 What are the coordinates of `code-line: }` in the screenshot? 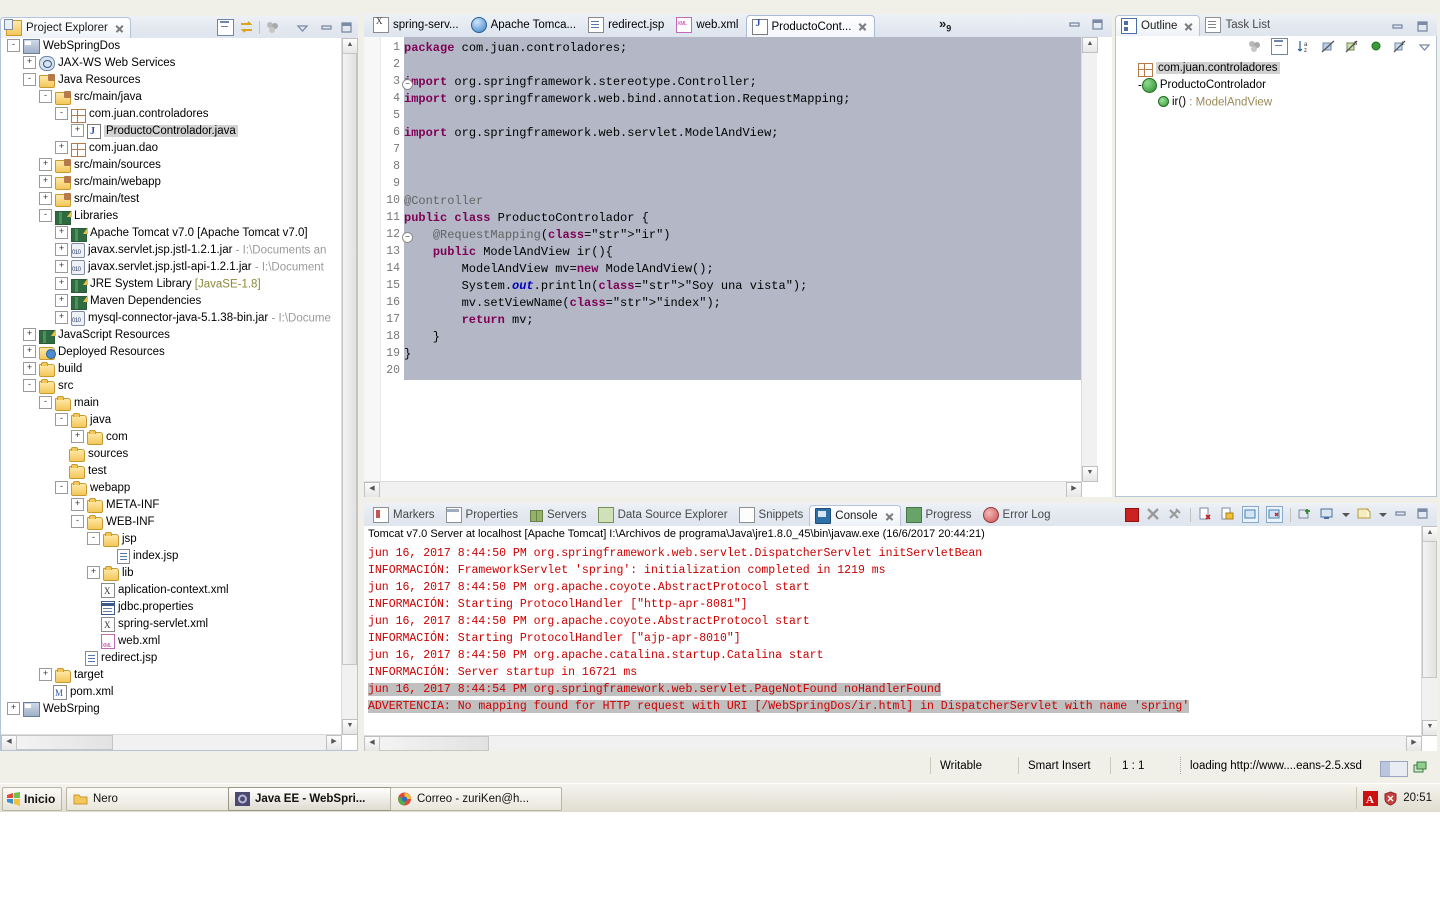 It's located at (422, 337).